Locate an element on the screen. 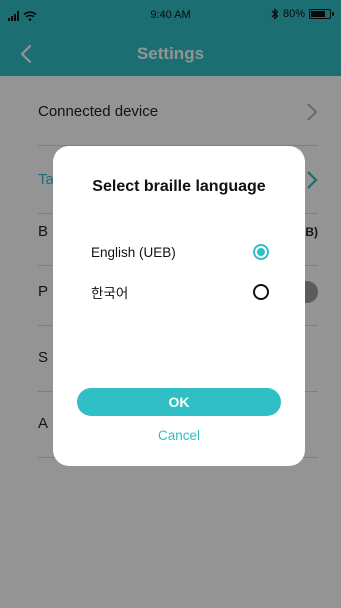 The image size is (341, 608). cancel-button: Cancel is located at coordinates (179, 435).